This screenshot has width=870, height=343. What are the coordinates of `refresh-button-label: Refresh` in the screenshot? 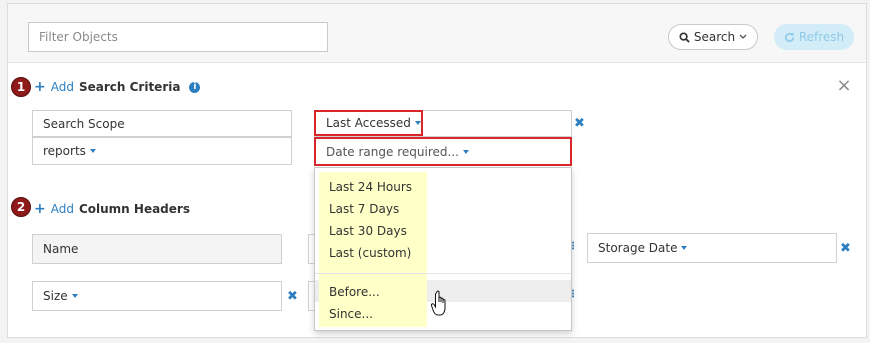 It's located at (821, 37).